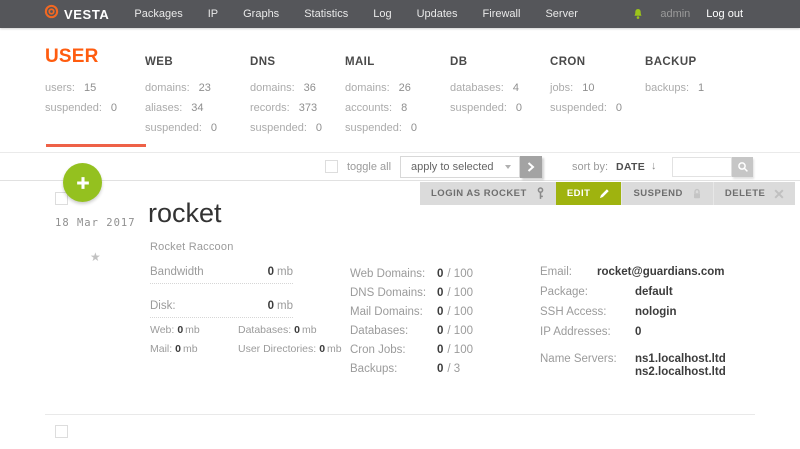 The image size is (800, 449). Describe the element at coordinates (173, 128) in the screenshot. I see `stat-label: suspended:` at that location.